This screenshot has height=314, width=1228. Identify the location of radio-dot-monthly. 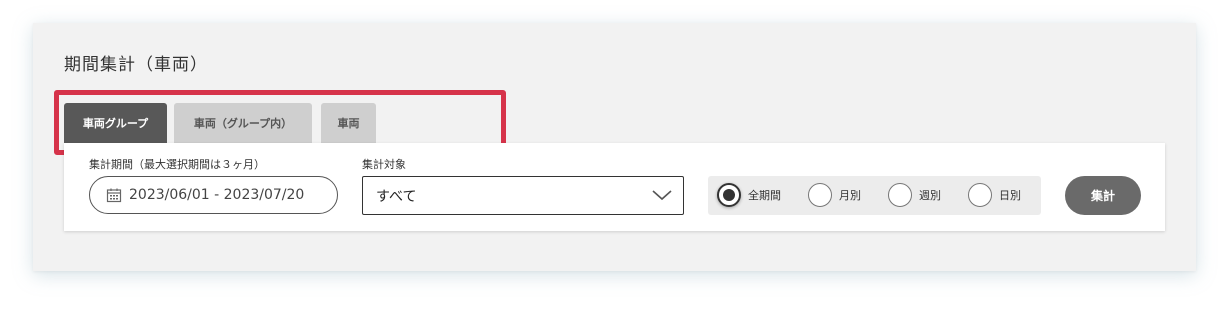
(820, 195).